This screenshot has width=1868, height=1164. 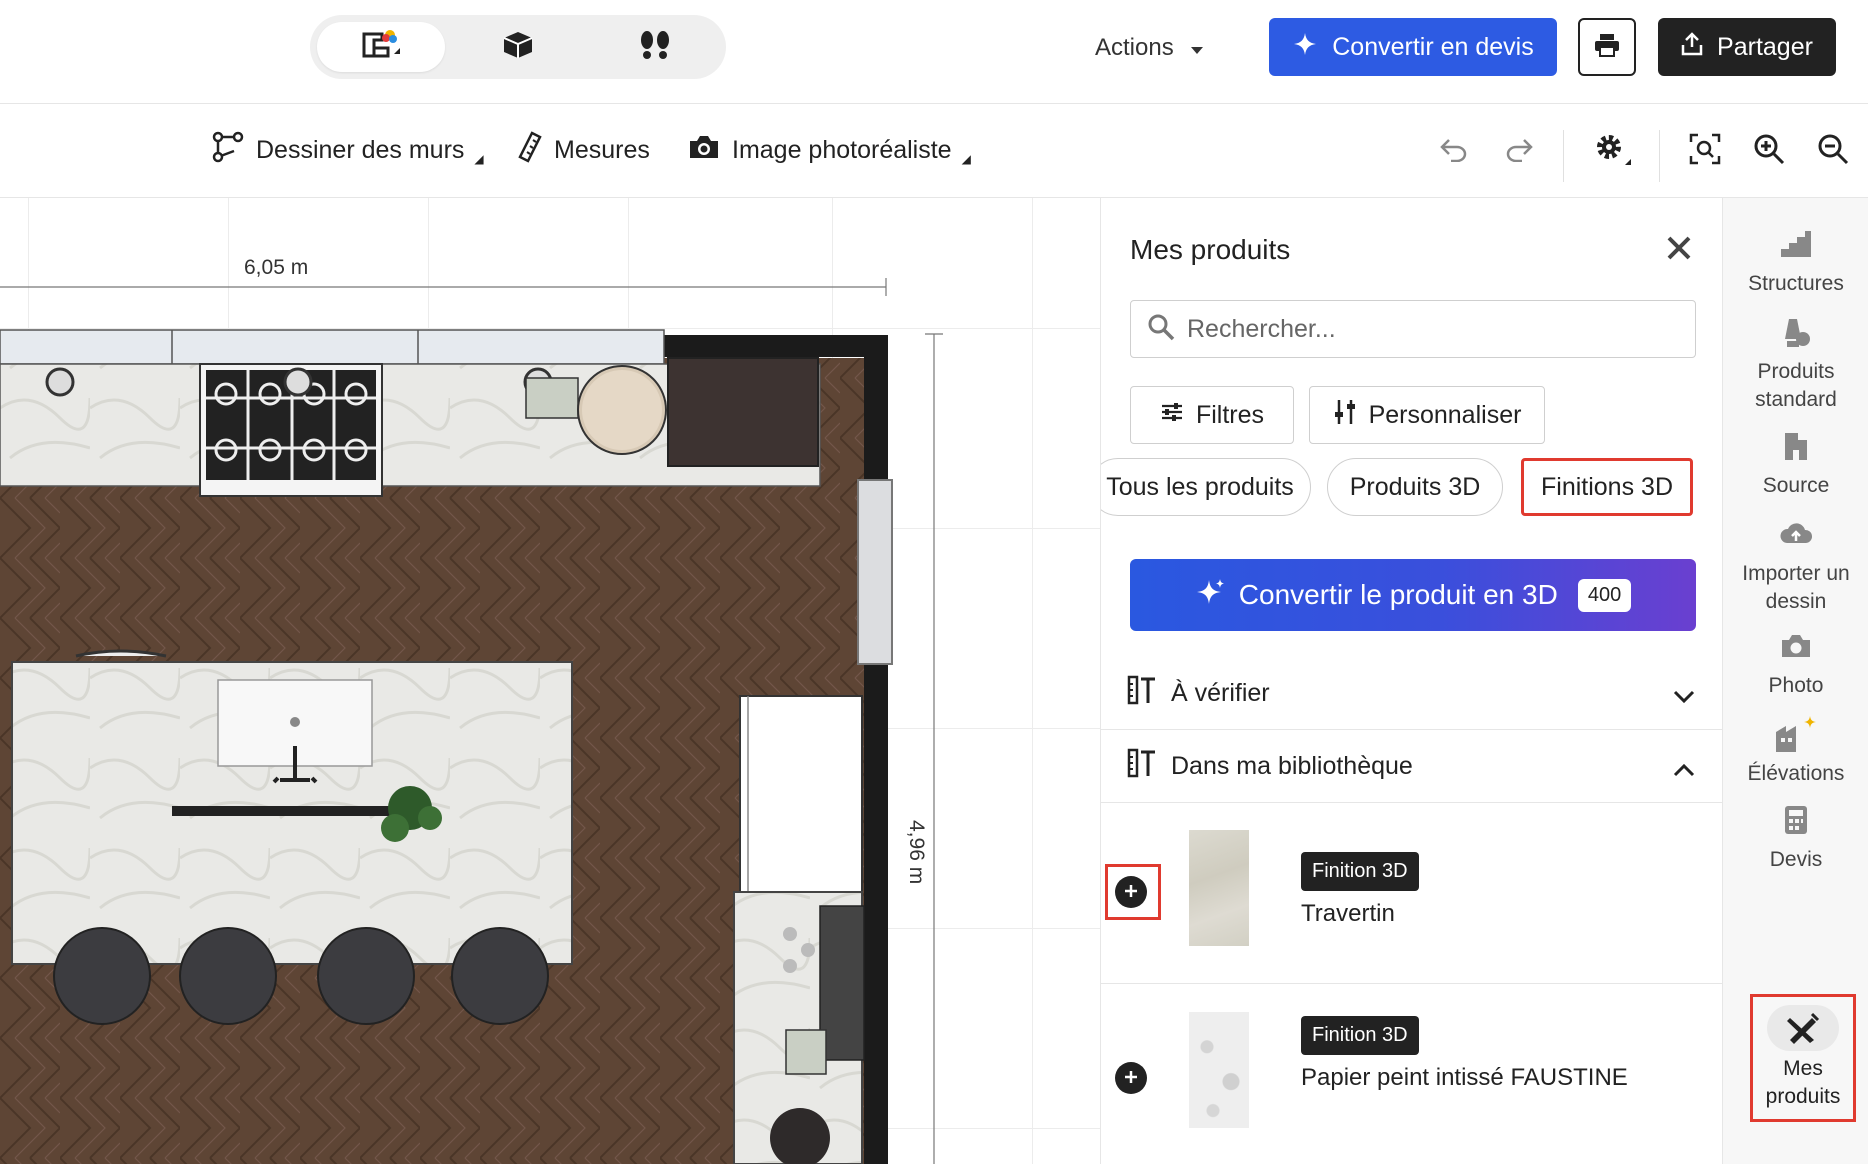 I want to click on settings-button, so click(x=1613, y=151).